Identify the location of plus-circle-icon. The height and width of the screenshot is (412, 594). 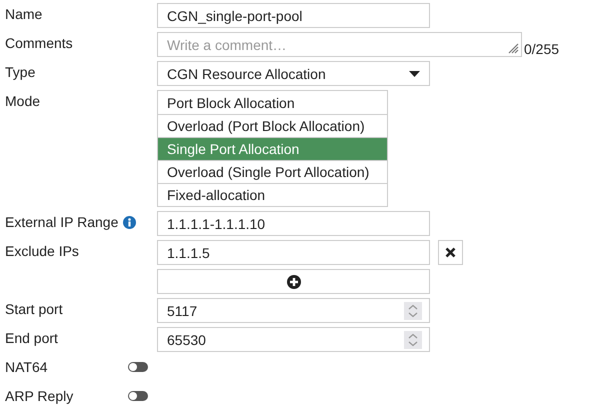
(293, 281).